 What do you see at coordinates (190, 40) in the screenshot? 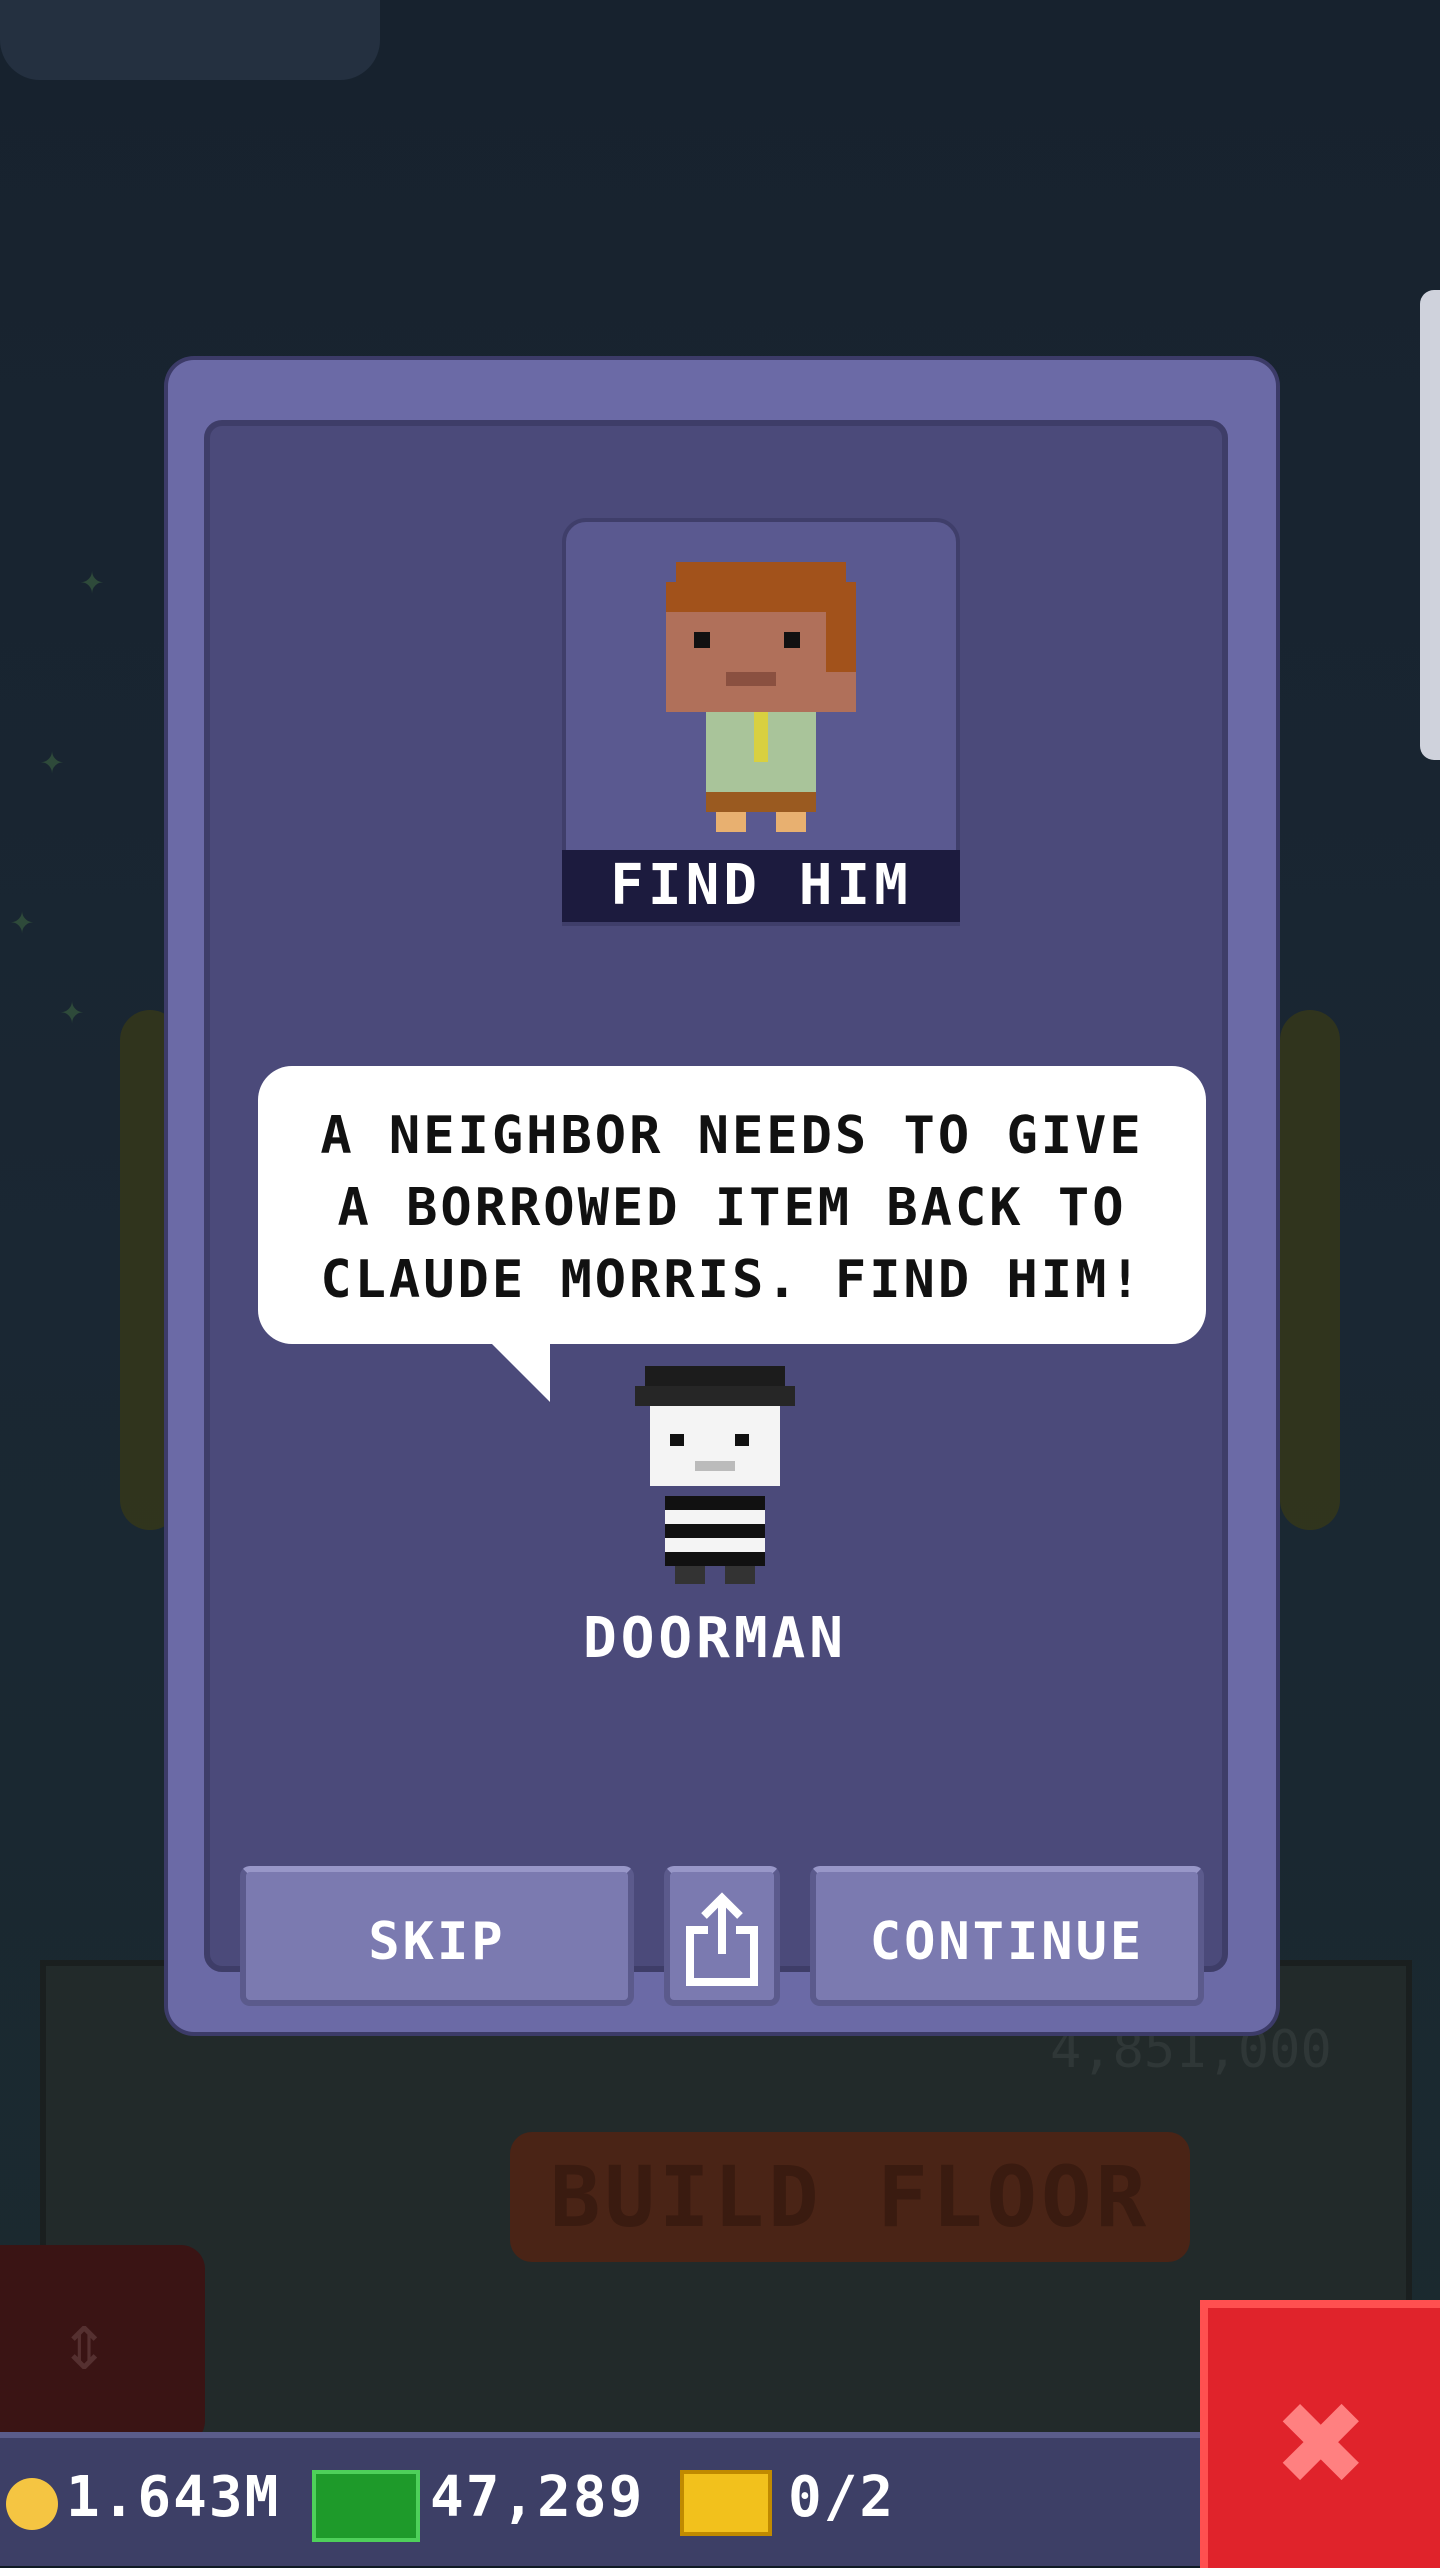
I see `cloud` at bounding box center [190, 40].